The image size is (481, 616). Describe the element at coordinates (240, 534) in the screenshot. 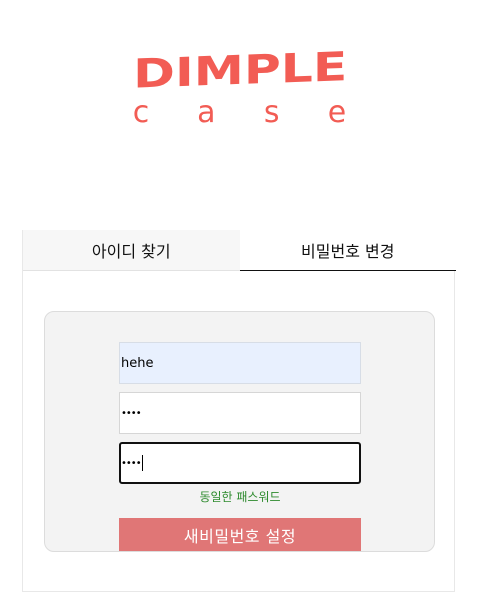

I see `set-new-password-button: 새비밀번호 설정` at that location.